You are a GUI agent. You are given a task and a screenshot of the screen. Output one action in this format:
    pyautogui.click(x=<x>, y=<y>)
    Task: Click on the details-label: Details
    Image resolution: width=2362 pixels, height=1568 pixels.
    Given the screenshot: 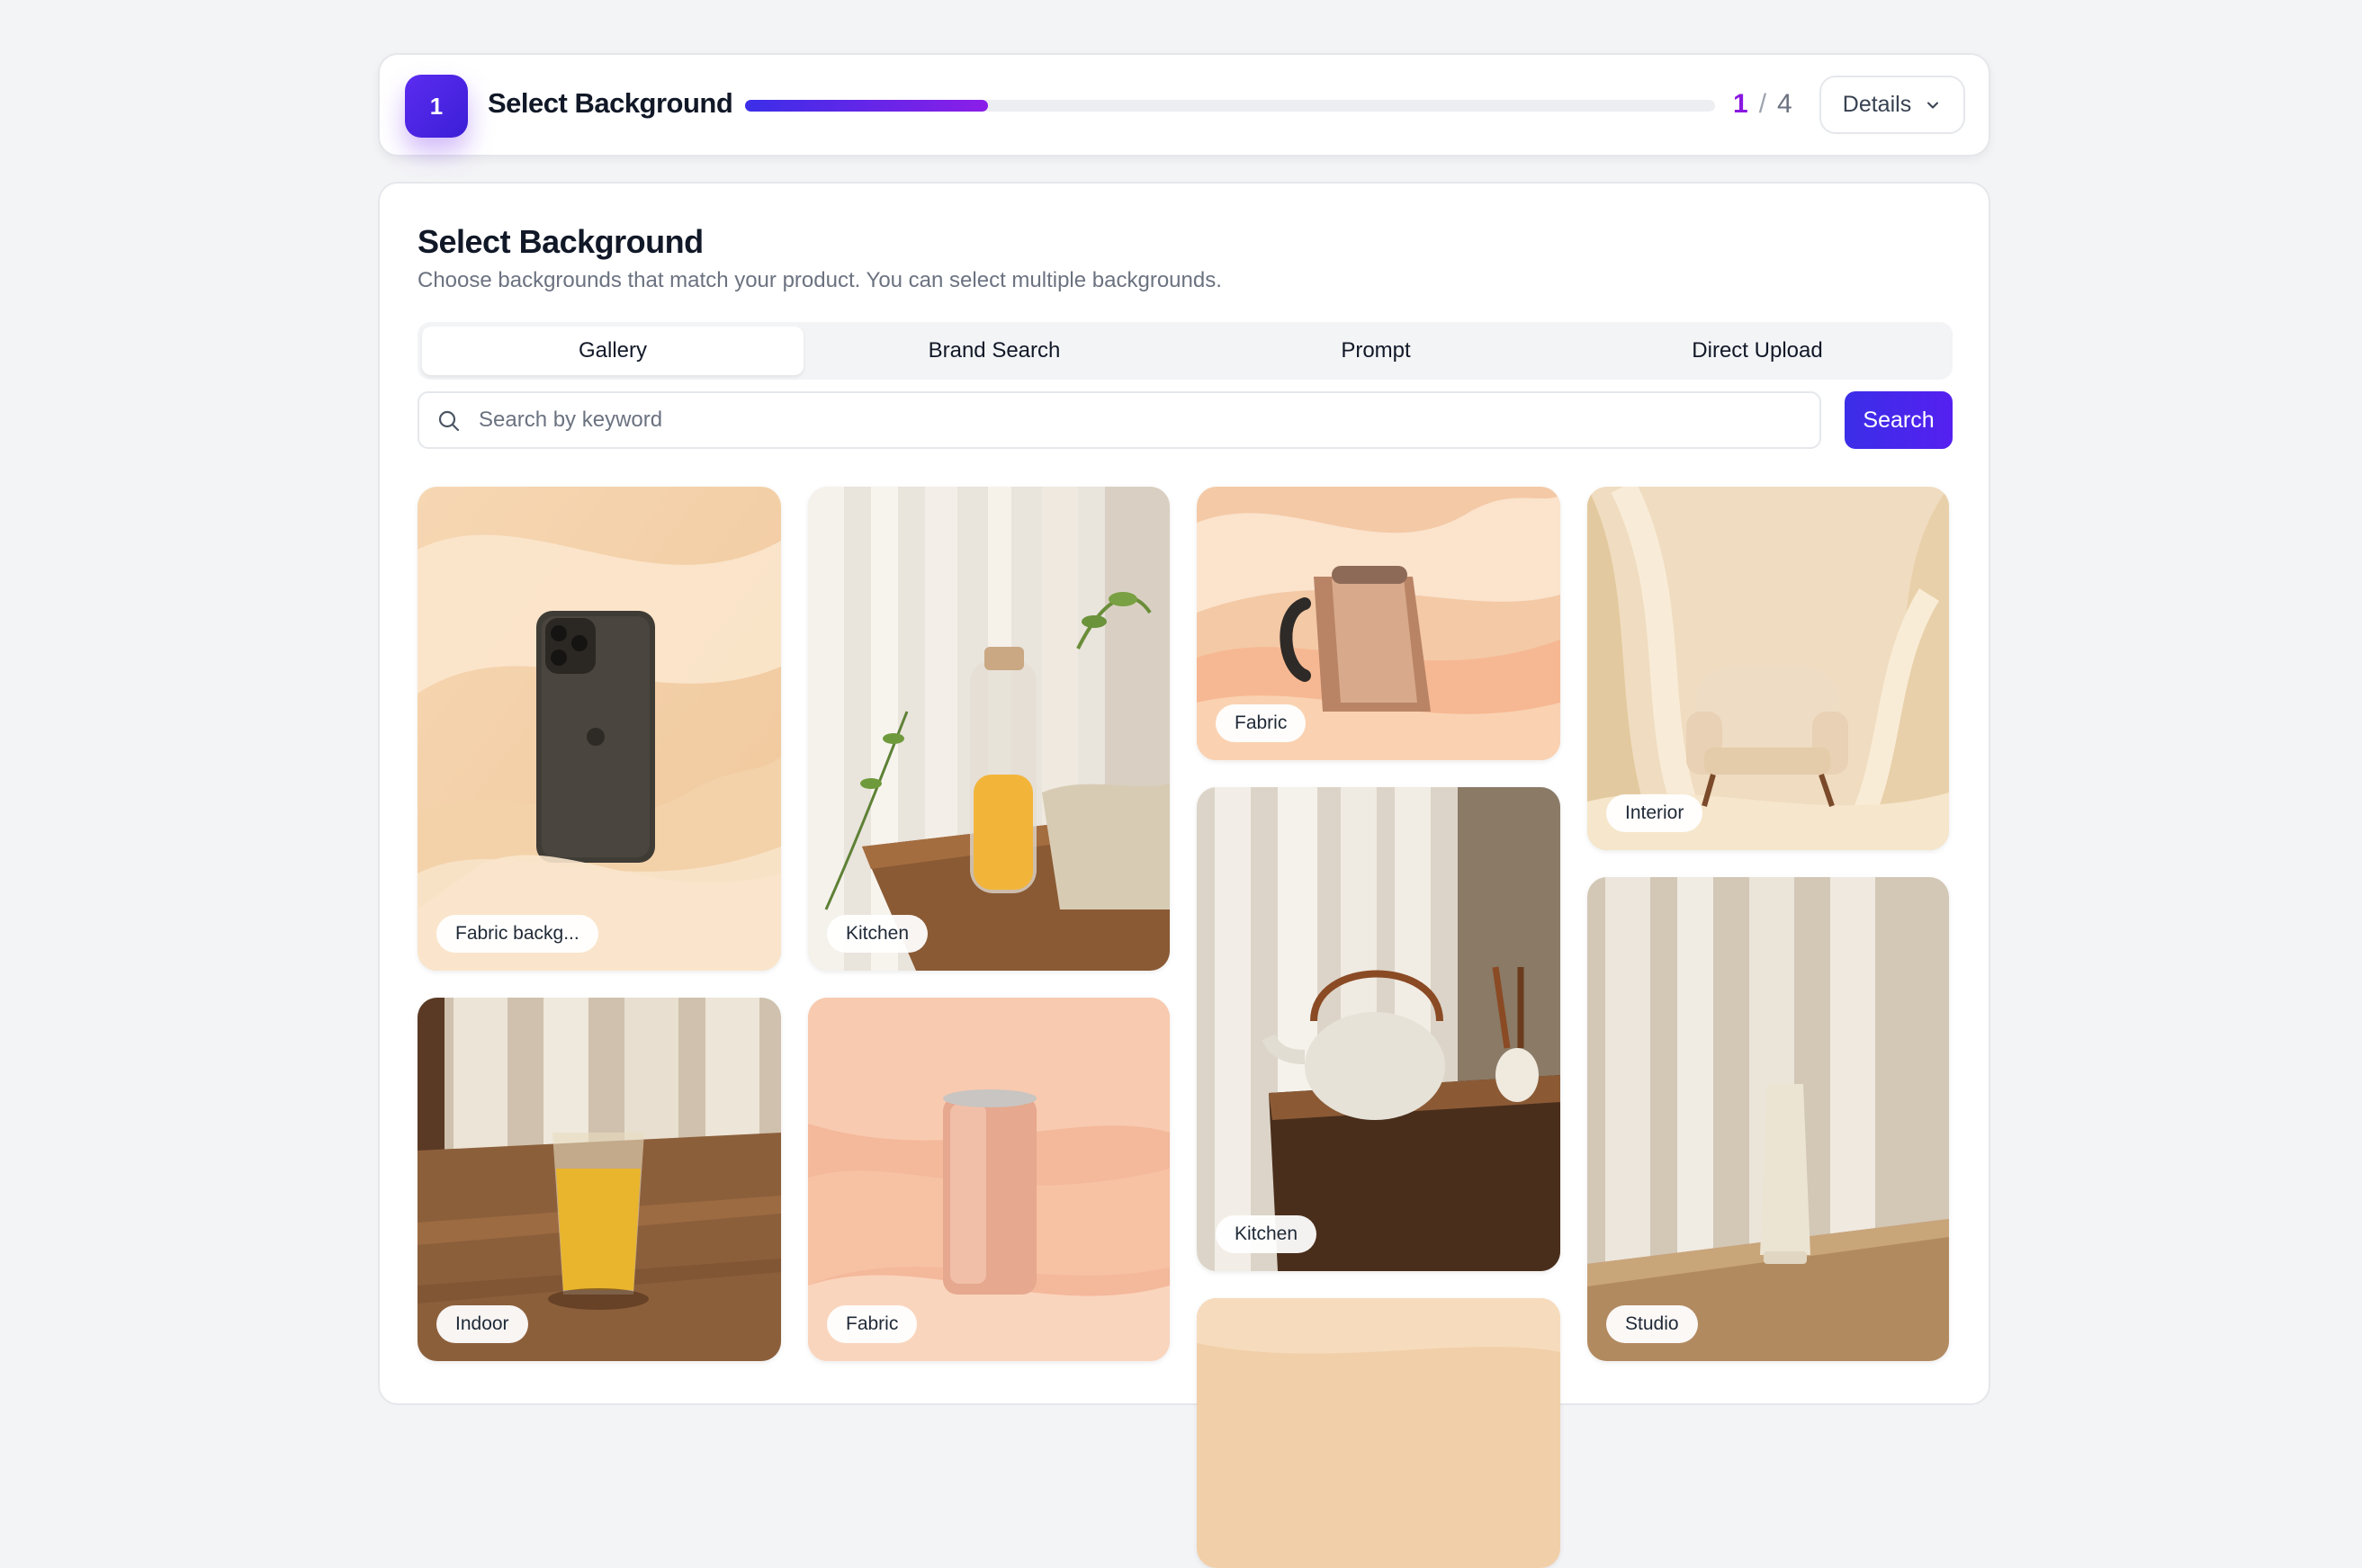 What is the action you would take?
    pyautogui.click(x=1877, y=104)
    